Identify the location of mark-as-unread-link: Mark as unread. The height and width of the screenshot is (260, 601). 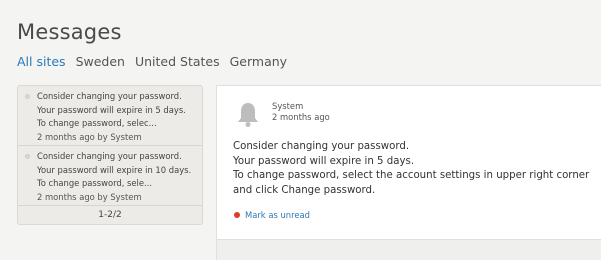
(272, 215).